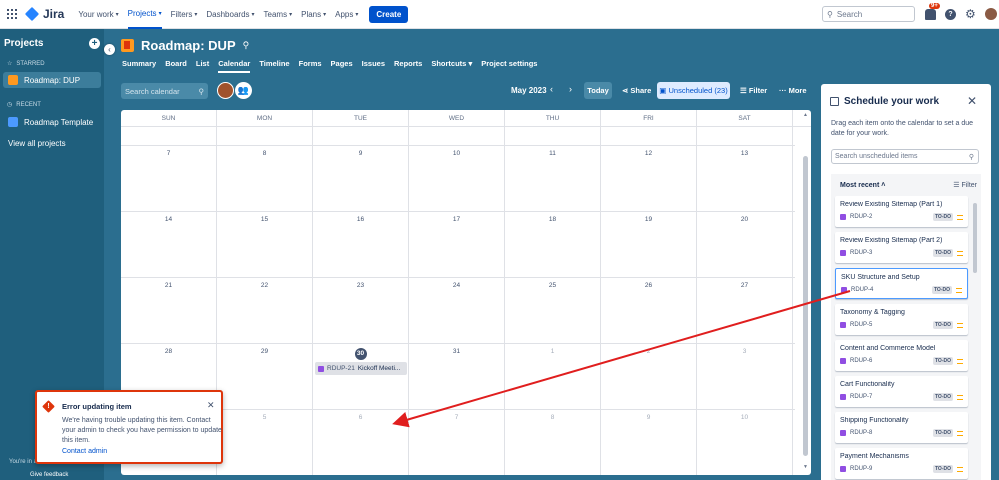  Describe the element at coordinates (265, 310) in the screenshot. I see `calendar-day-cell: 22` at that location.